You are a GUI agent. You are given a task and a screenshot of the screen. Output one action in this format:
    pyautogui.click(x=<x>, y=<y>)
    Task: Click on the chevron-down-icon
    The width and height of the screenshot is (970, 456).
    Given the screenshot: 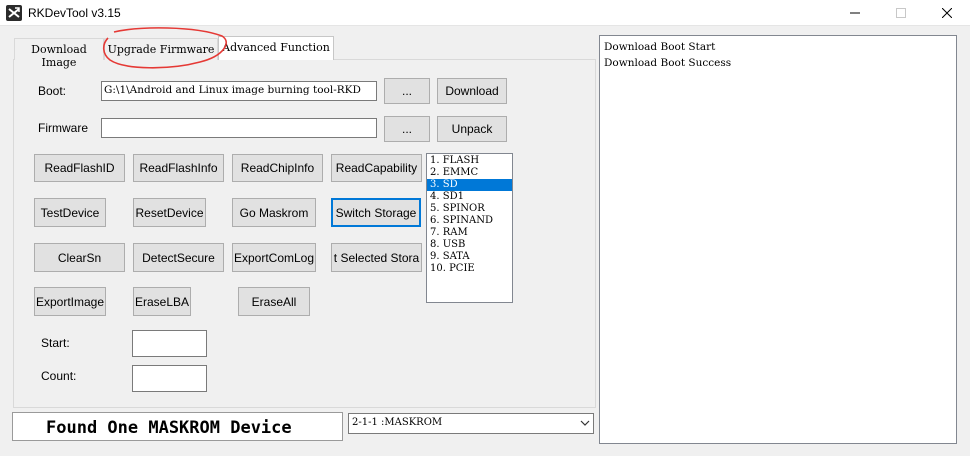 What is the action you would take?
    pyautogui.click(x=585, y=423)
    